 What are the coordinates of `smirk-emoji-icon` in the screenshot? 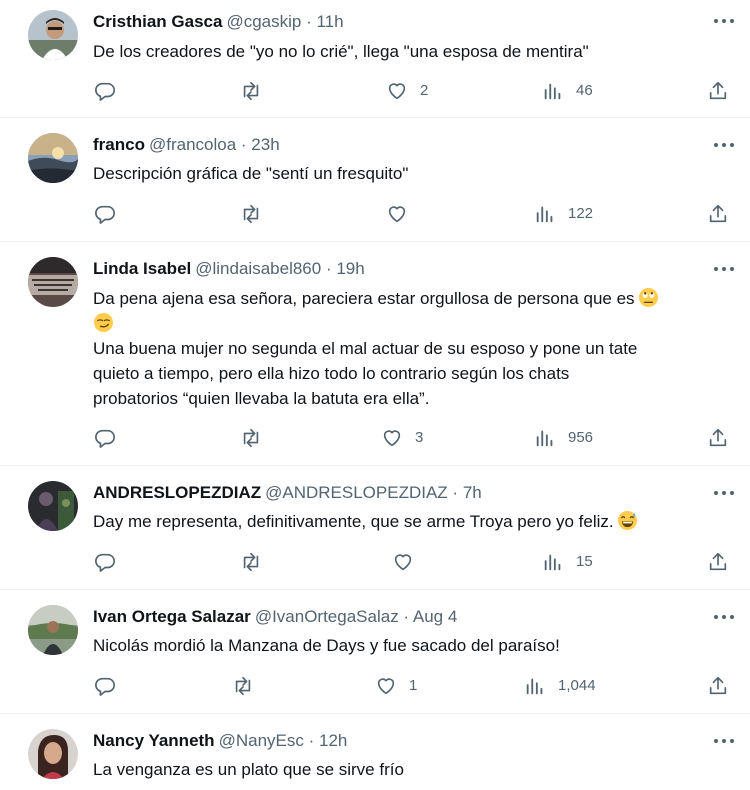 It's located at (103, 322).